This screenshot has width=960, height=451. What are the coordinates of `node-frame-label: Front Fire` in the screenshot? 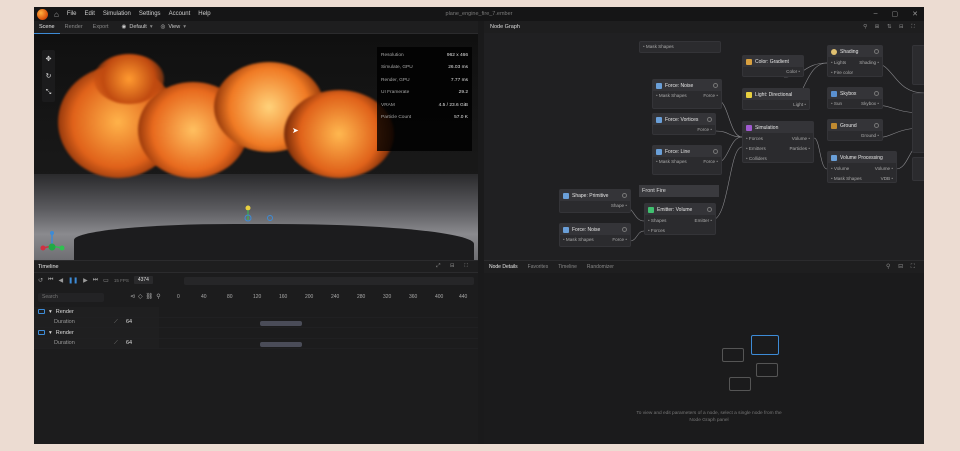 It's located at (679, 191).